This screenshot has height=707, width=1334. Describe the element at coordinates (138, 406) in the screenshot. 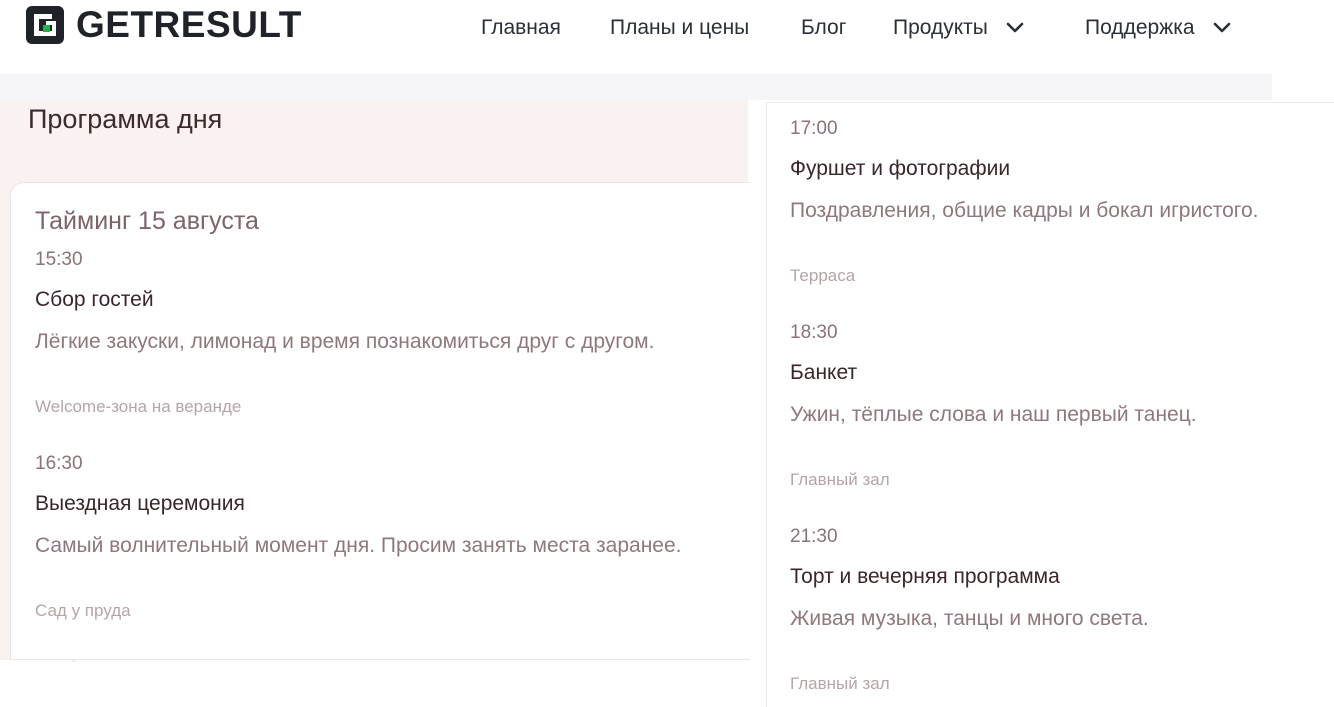

I see `event-place: Welcome-зона на веранде` at that location.